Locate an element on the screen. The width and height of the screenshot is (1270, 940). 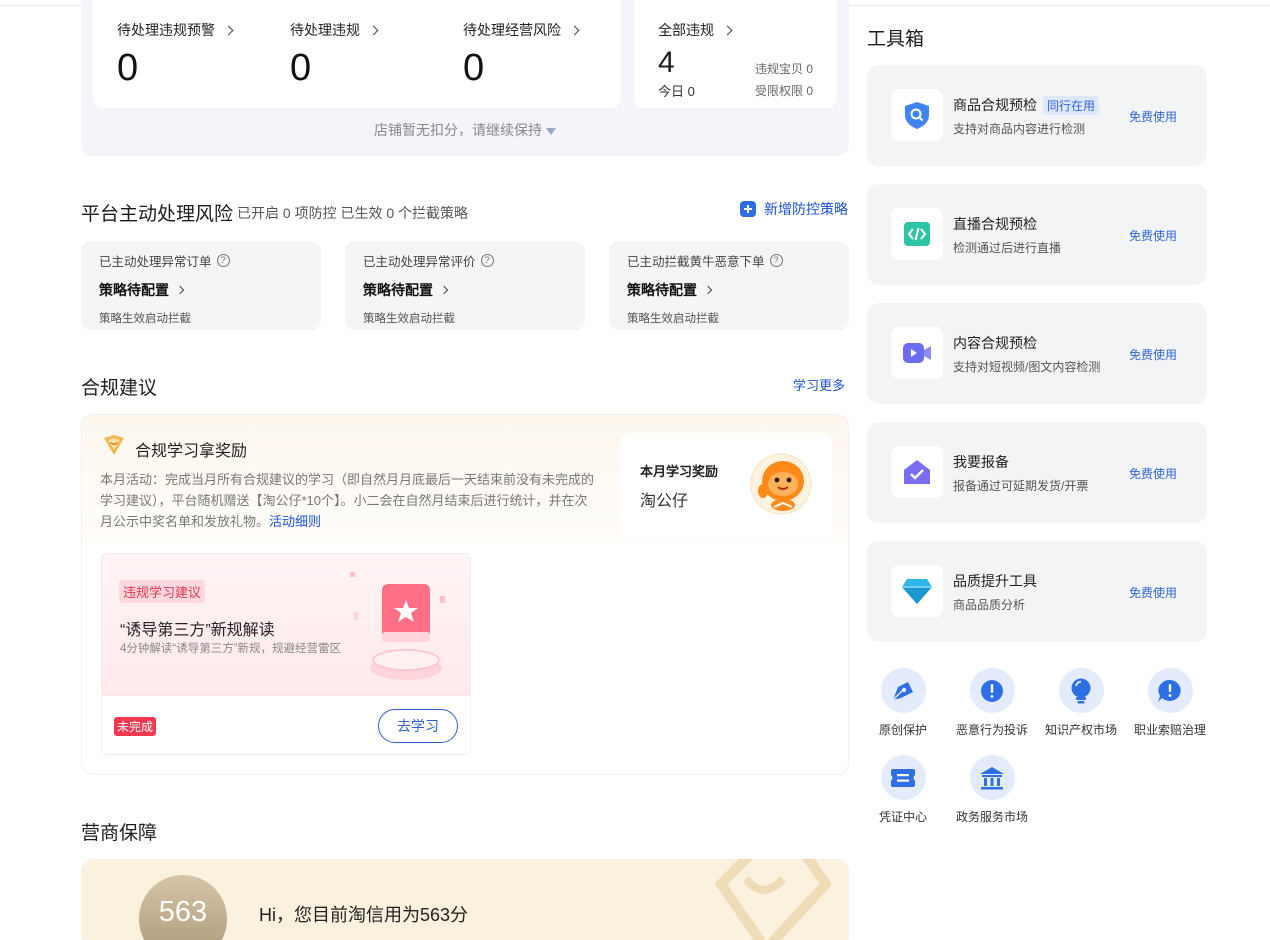
all-violations-value: 4 is located at coordinates (666, 62).